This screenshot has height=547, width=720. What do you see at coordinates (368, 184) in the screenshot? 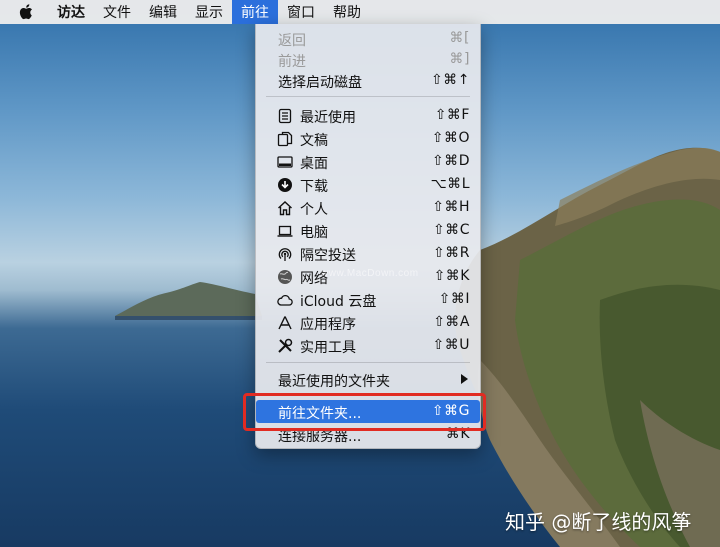
I see `menu-item-downloads: 下载 ⌥⌘L` at bounding box center [368, 184].